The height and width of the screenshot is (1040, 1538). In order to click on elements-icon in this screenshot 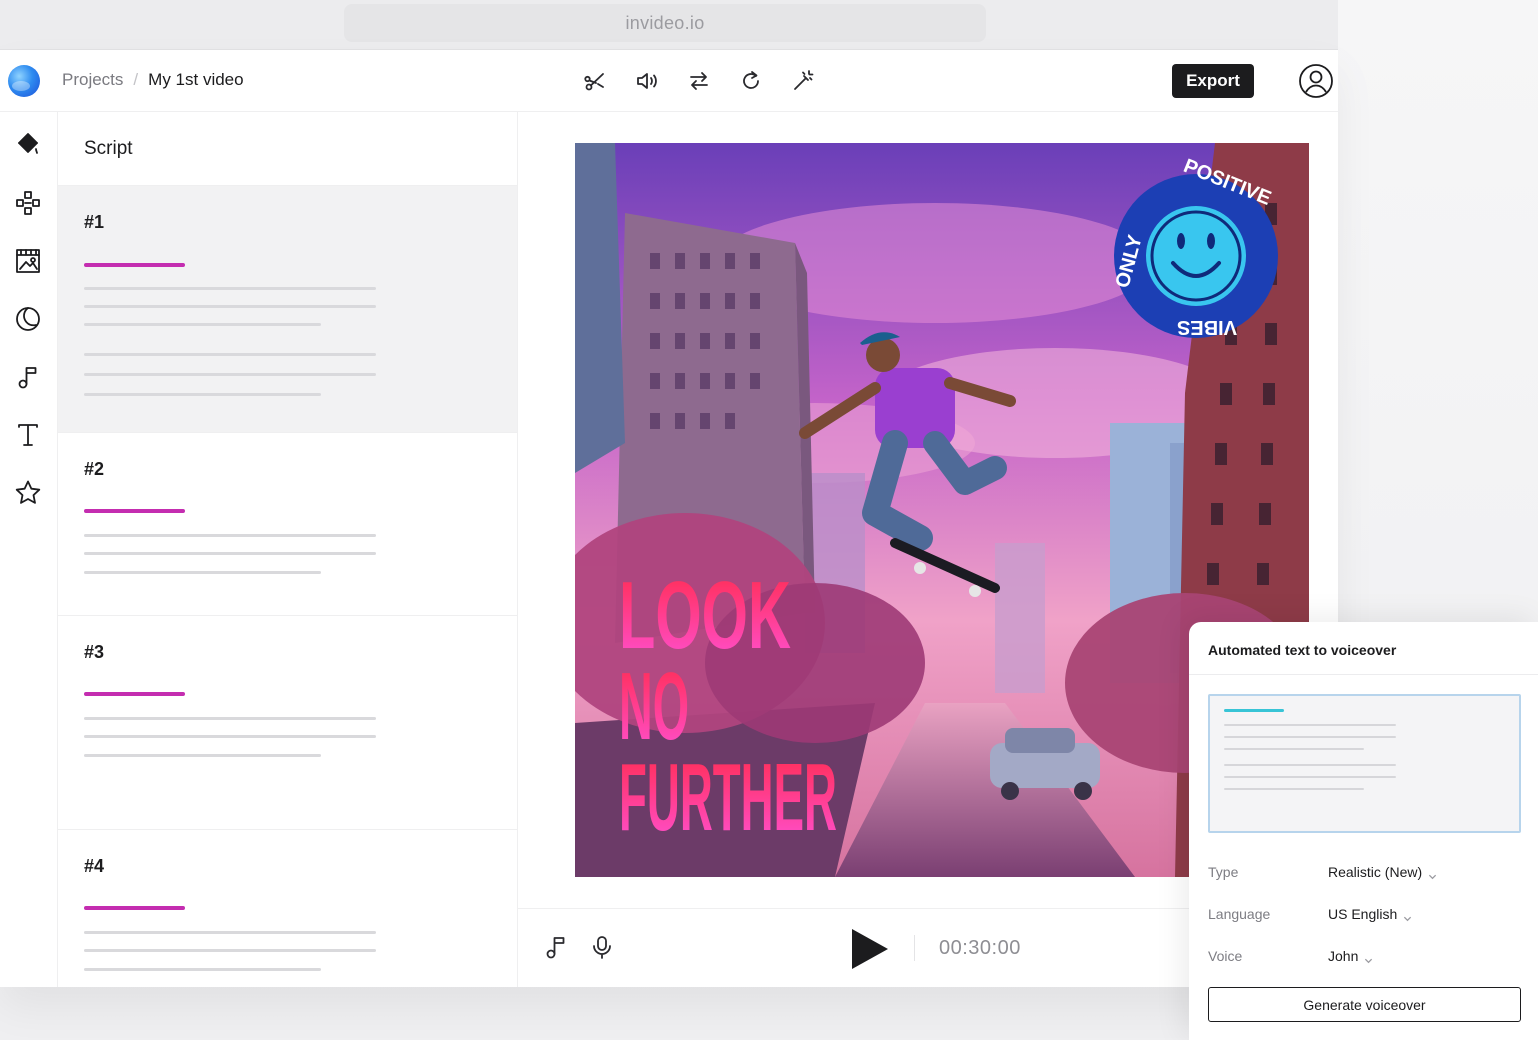, I will do `click(28, 203)`.